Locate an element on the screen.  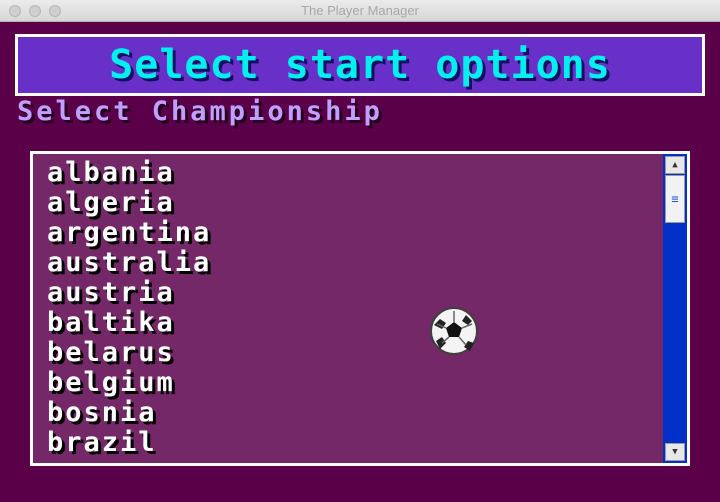
list-item: belarus is located at coordinates (129, 353).